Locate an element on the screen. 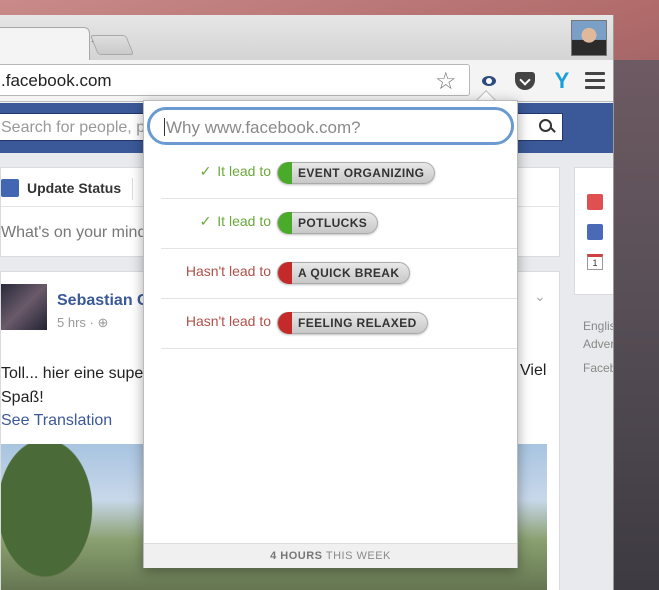 The image size is (659, 590). tag-pill: A QUICK BREAK is located at coordinates (344, 273).